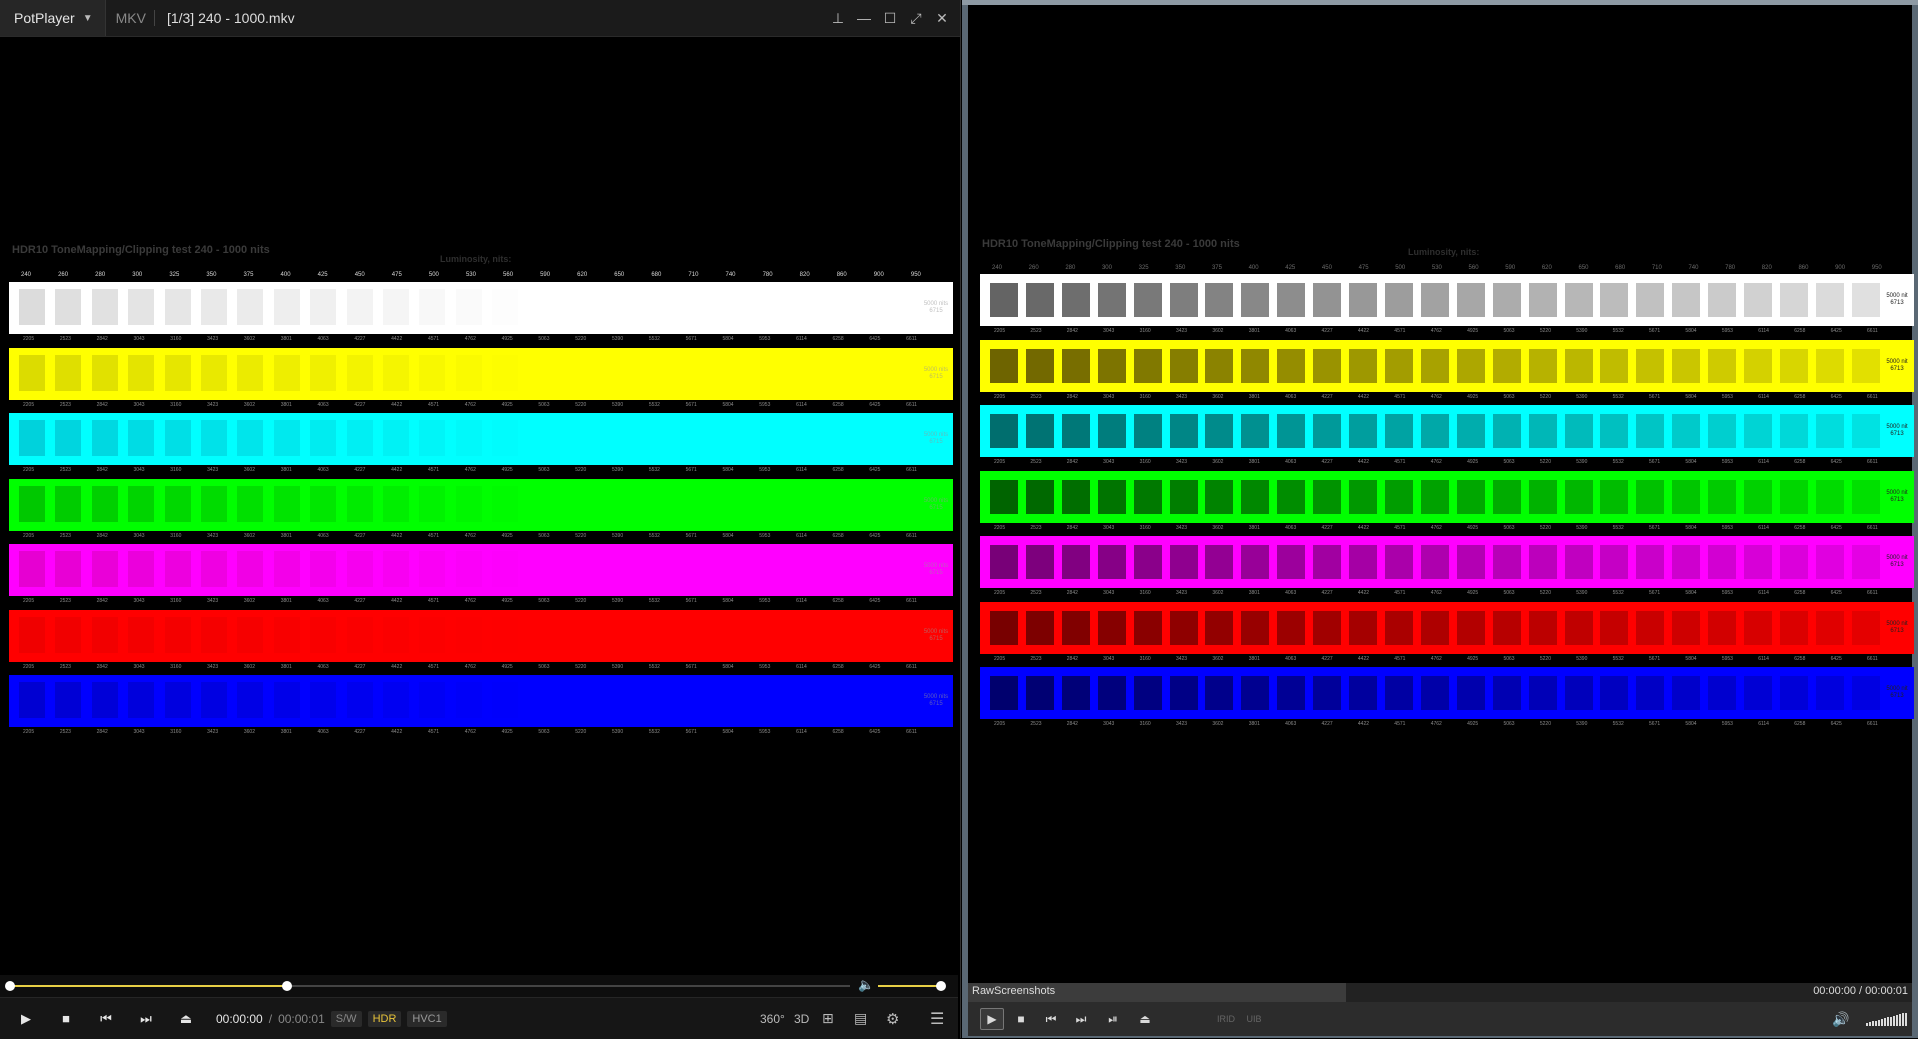 The height and width of the screenshot is (1039, 1918). Describe the element at coordinates (767, 275) in the screenshot. I see `nits-label: 780` at that location.